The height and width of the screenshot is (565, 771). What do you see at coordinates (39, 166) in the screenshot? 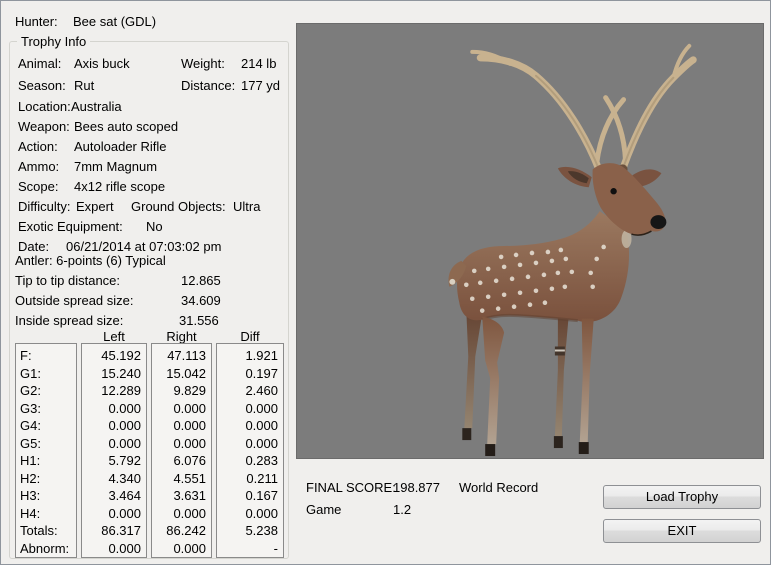
I see `ammo-label: Ammo:` at bounding box center [39, 166].